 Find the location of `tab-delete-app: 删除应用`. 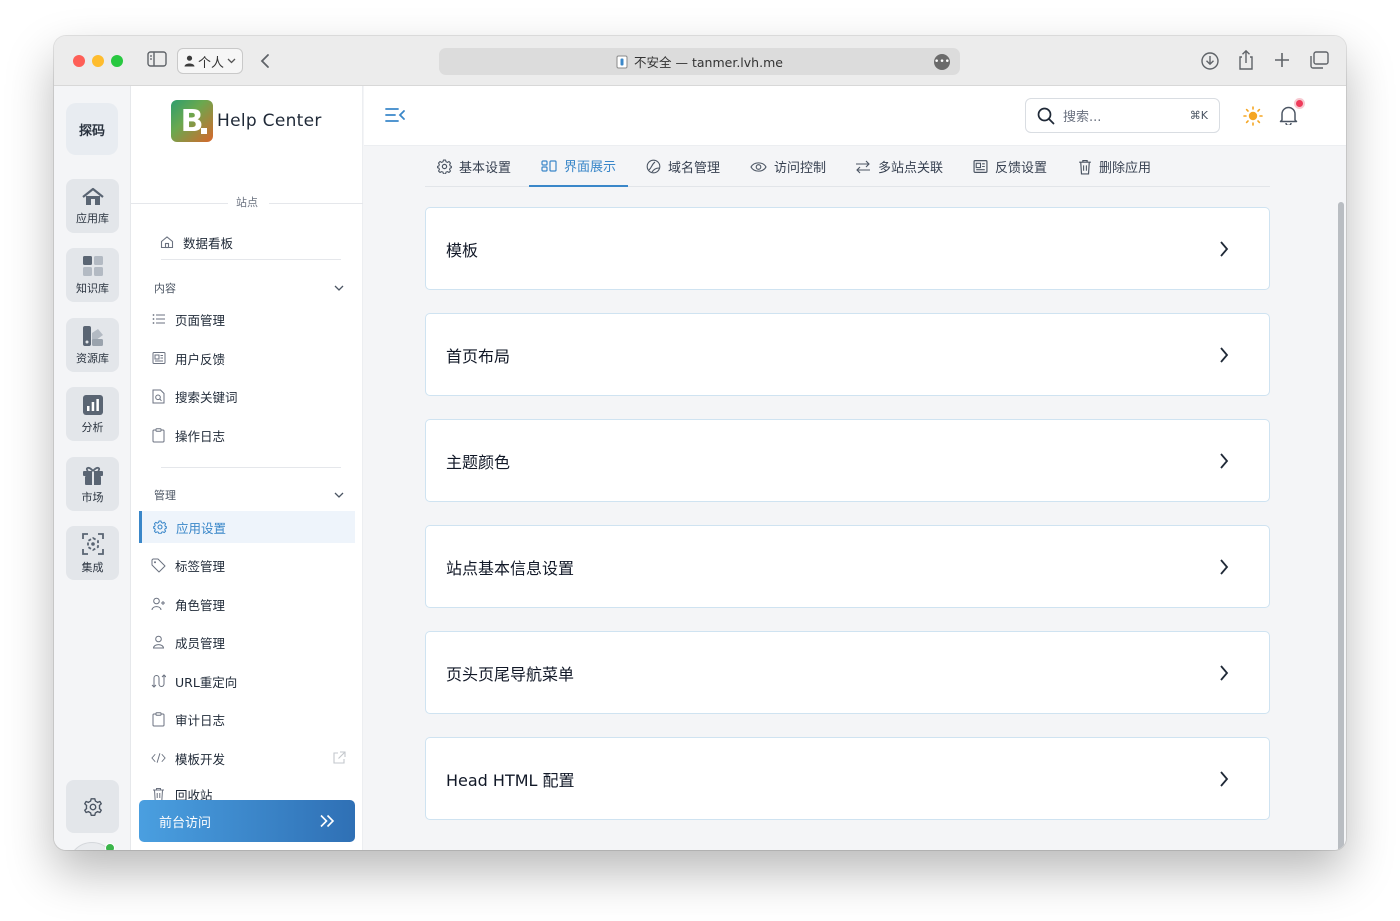

tab-delete-app: 删除应用 is located at coordinates (1114, 166).